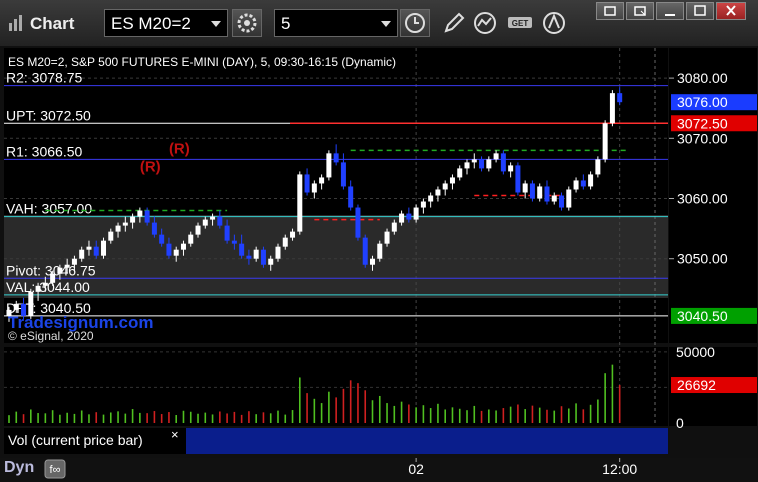 The width and height of the screenshot is (758, 482). What do you see at coordinates (696, 385) in the screenshot?
I see `volume-last-label: 26692` at bounding box center [696, 385].